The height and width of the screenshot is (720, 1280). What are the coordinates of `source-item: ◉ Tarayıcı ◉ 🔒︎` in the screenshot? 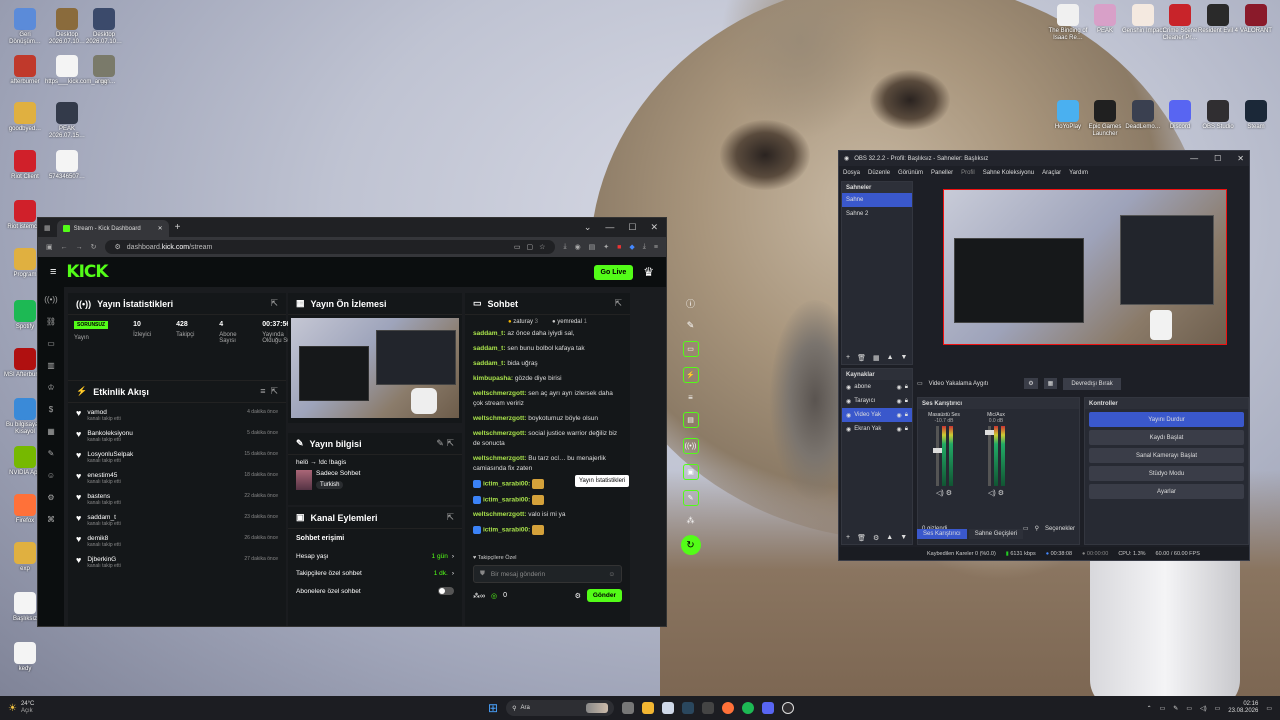 It's located at (877, 401).